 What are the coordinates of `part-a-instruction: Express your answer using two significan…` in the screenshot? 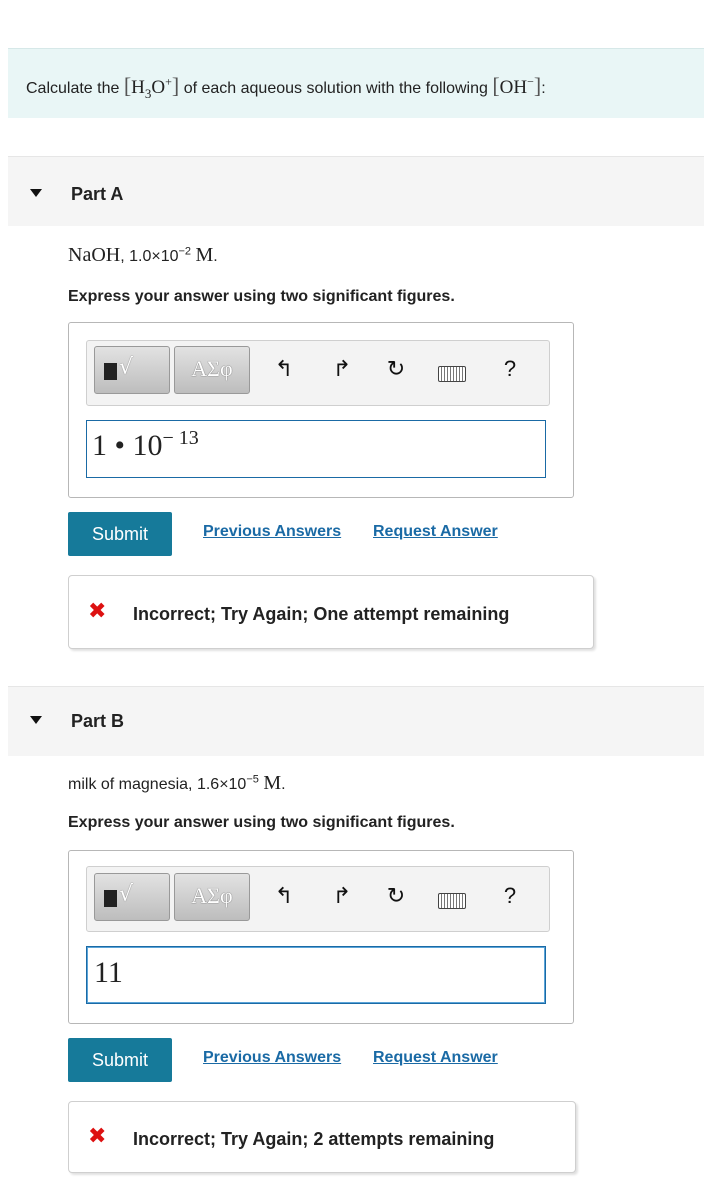 It's located at (261, 296).